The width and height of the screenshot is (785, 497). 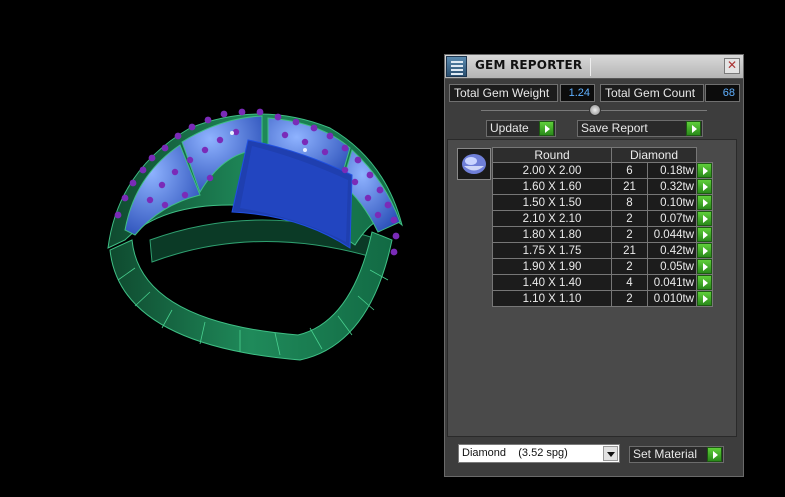 I want to click on total-gem-weight-label: Total Gem Weight, so click(x=503, y=93).